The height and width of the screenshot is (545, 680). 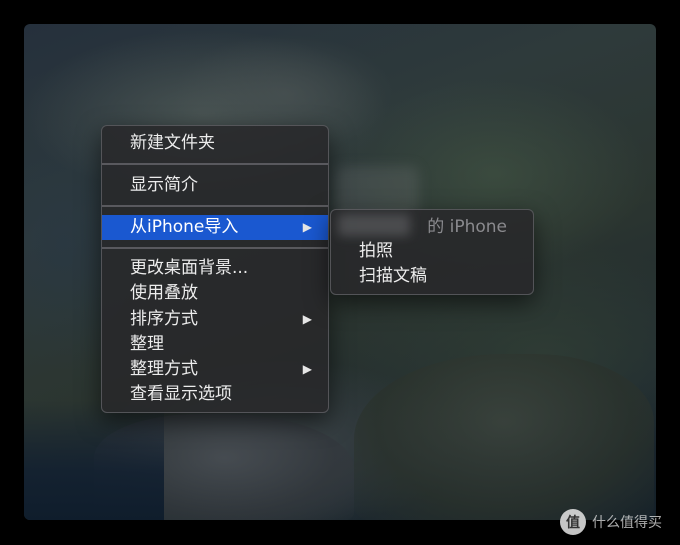 What do you see at coordinates (164, 369) in the screenshot?
I see `menu-item-label: 整理方式` at bounding box center [164, 369].